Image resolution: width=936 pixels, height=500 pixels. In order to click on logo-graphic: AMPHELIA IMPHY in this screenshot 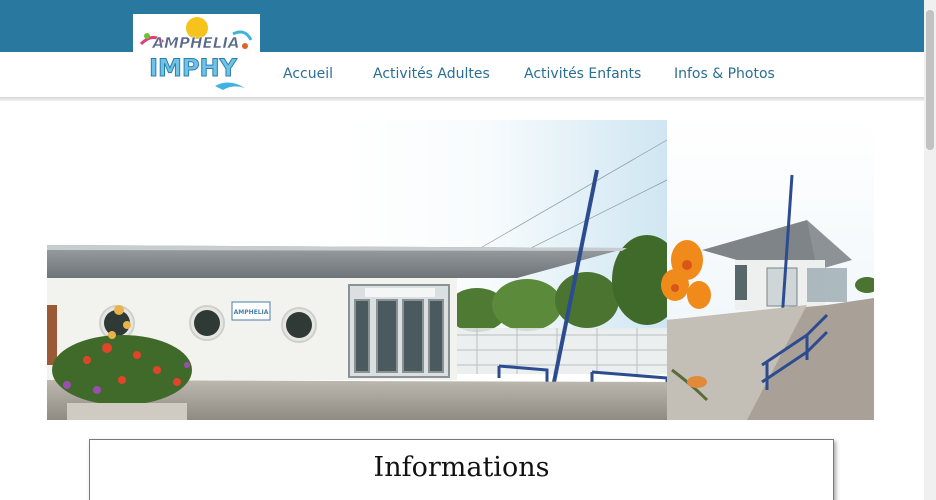, I will do `click(196, 53)`.